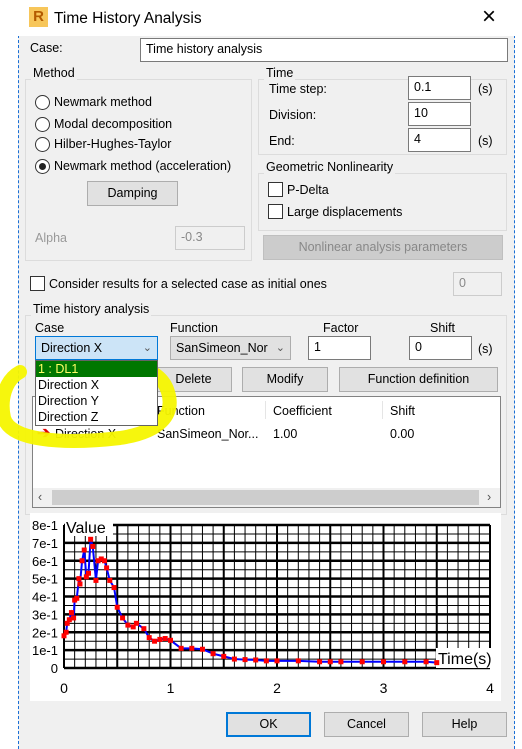 The width and height of the screenshot is (522, 749). I want to click on case-value: Direction X, so click(72, 348).